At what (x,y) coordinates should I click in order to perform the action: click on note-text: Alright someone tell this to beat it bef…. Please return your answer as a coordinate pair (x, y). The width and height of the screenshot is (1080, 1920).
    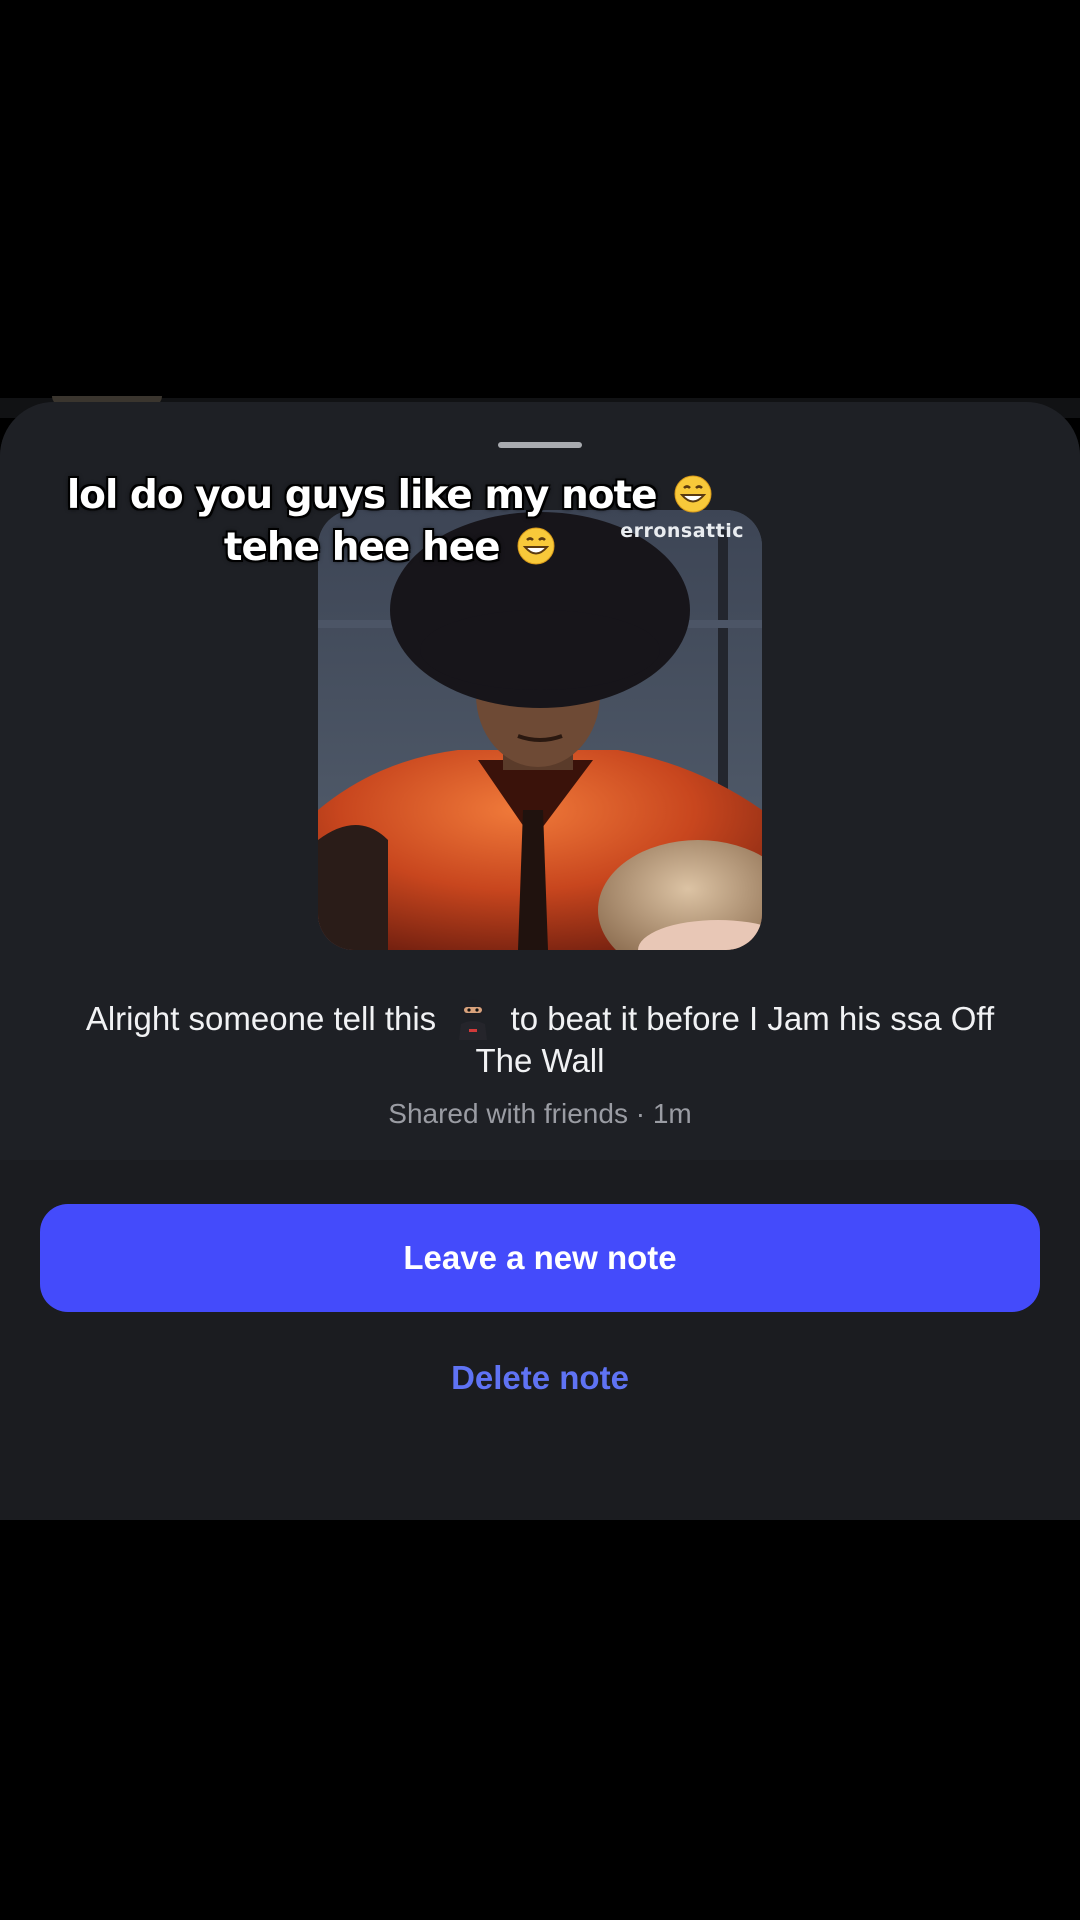
    Looking at the image, I should click on (540, 1039).